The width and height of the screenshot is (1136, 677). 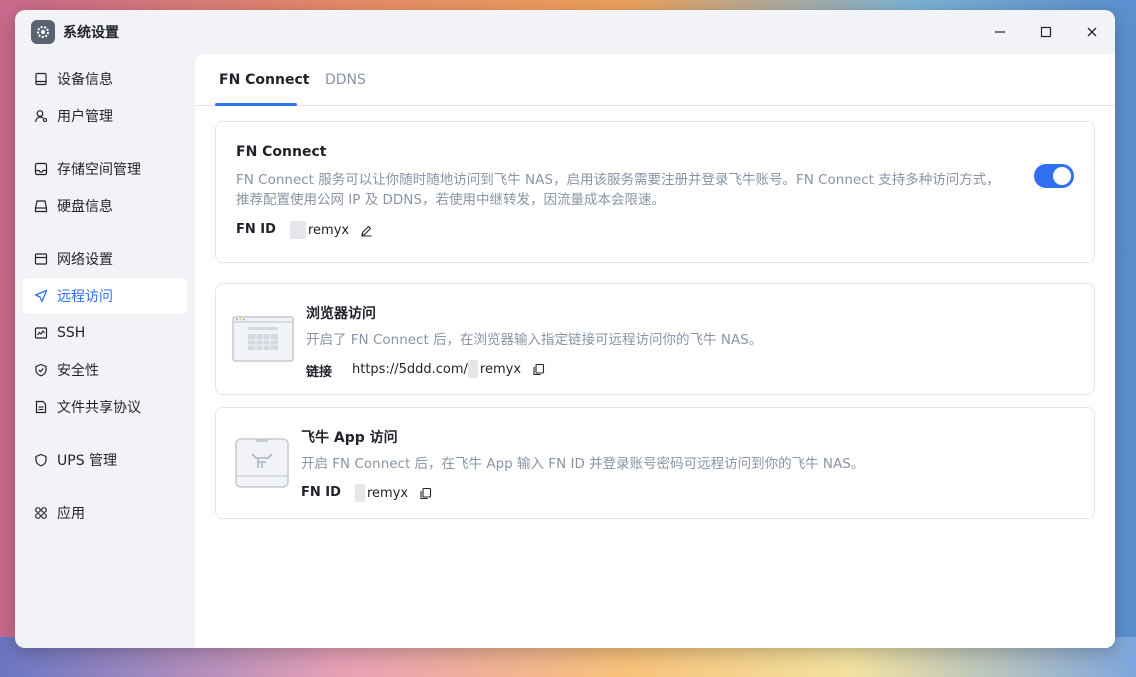 I want to click on sidebar-item-network: 网络设置, so click(x=105, y=259).